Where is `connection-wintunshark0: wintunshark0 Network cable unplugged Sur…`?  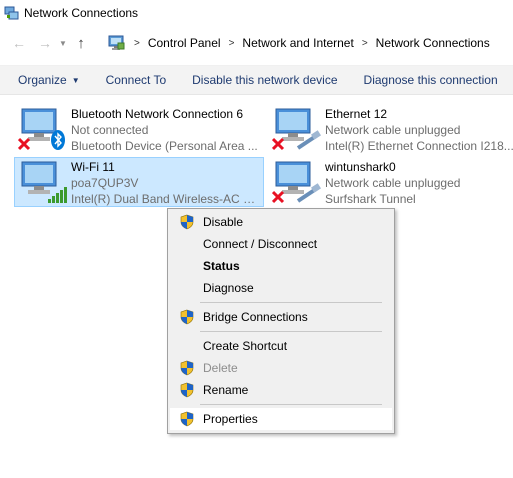
connection-wintunshark0: wintunshark0 Network cable unplugged Sur… is located at coordinates (390, 182).